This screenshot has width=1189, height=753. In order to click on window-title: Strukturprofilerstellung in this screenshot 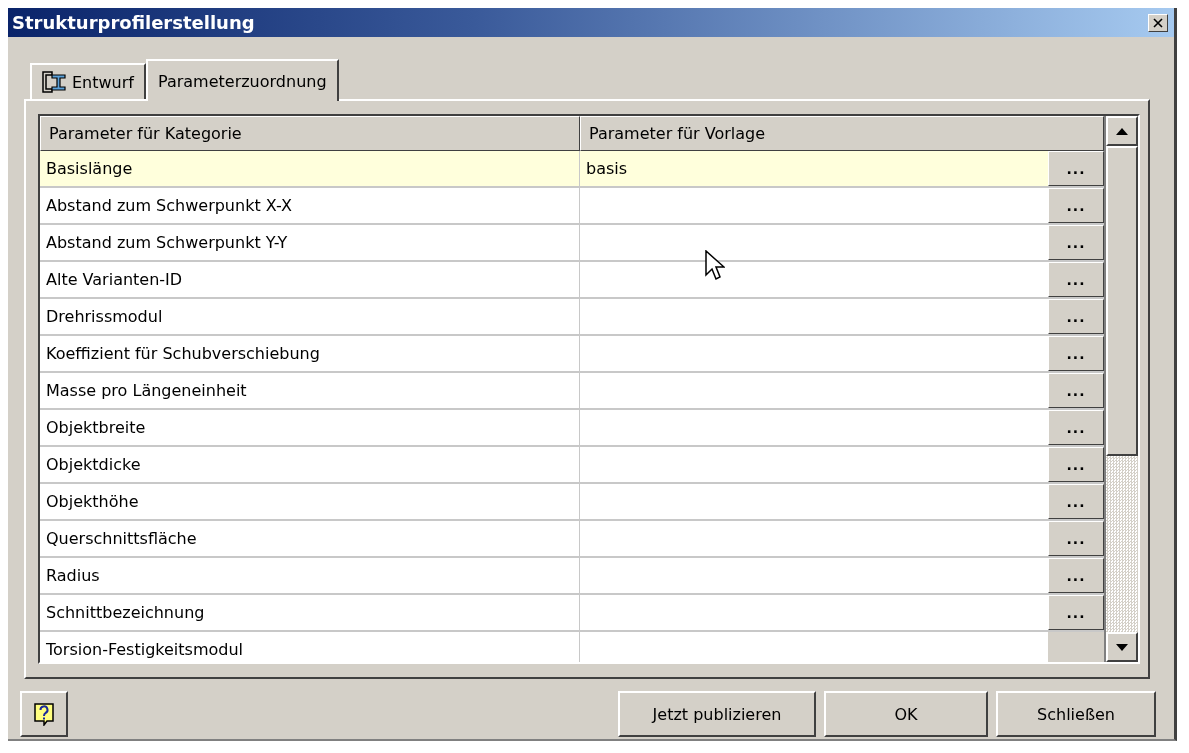, I will do `click(133, 22)`.